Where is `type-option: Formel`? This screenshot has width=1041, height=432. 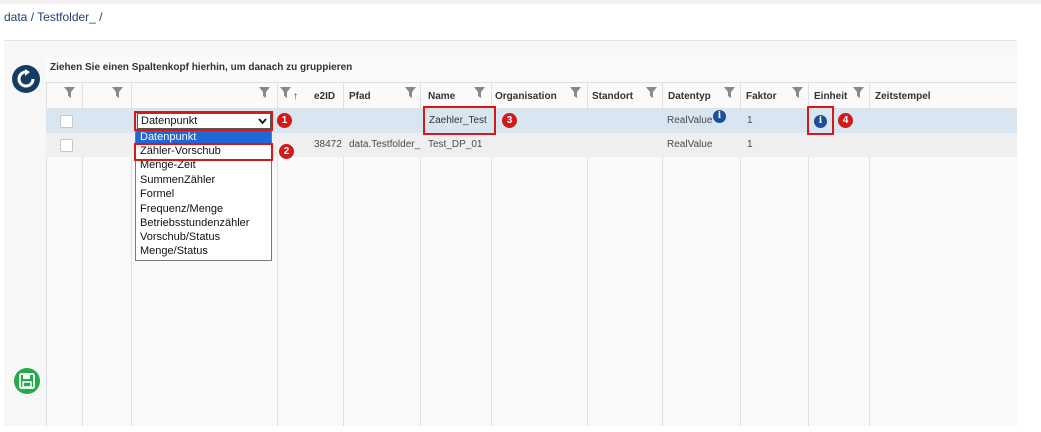 type-option: Formel is located at coordinates (203, 194).